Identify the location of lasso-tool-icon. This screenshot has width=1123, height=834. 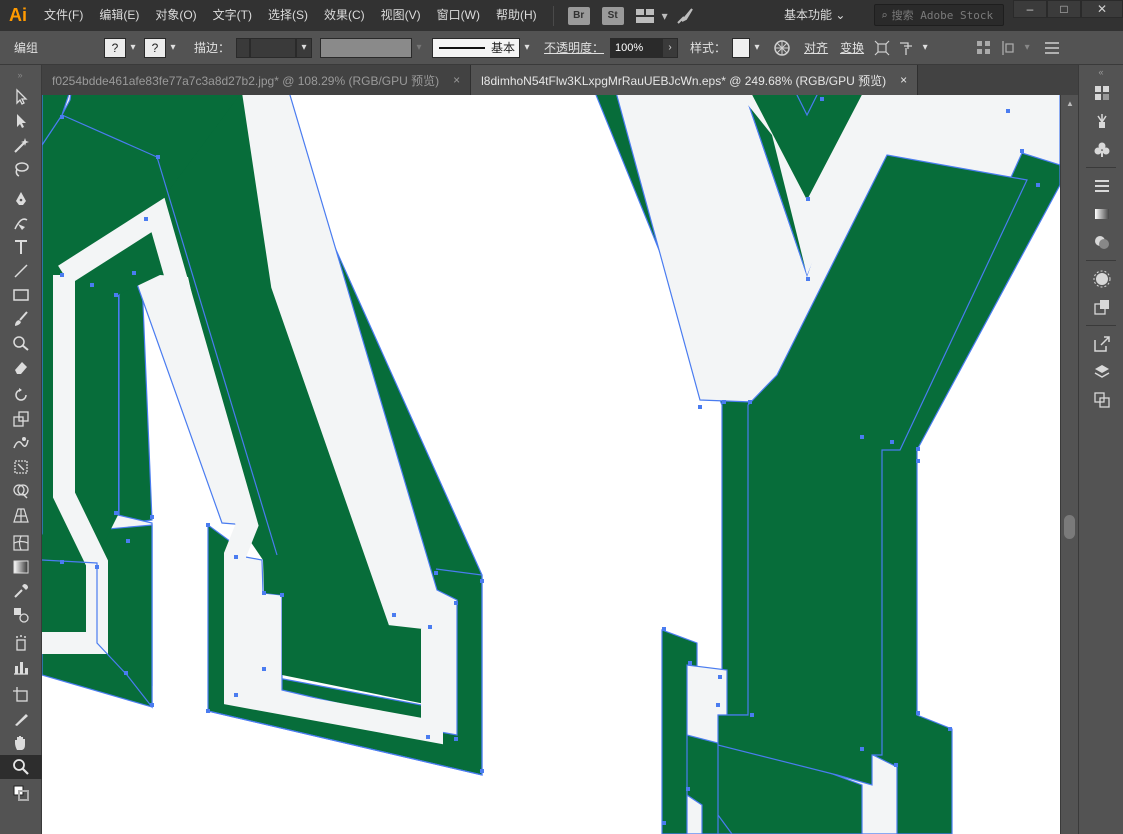
(21, 169).